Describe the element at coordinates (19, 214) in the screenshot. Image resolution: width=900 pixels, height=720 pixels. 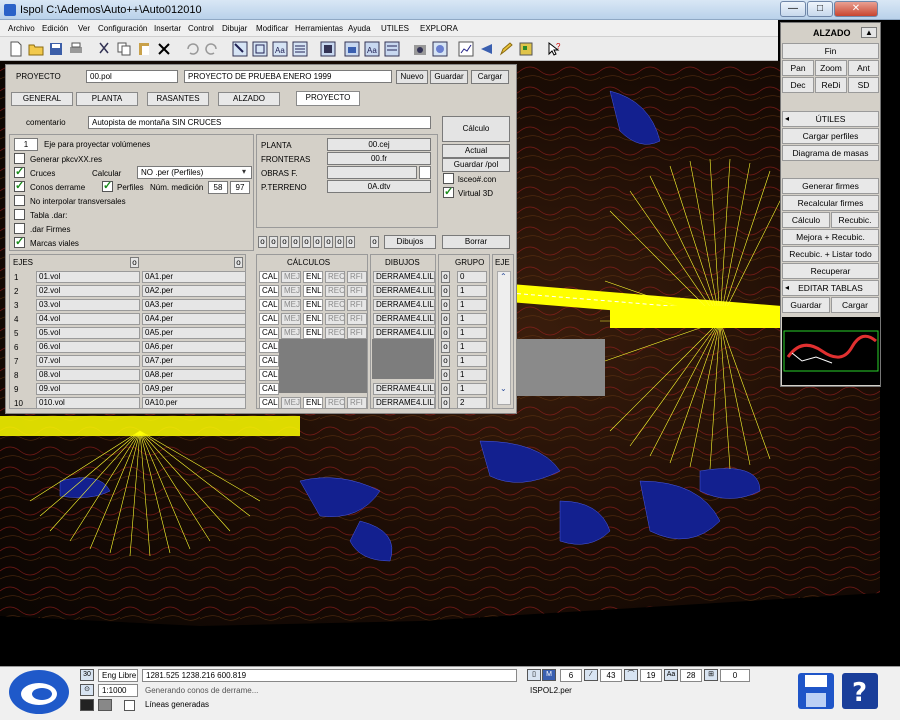
I see `tabla-dar-checkbox` at that location.